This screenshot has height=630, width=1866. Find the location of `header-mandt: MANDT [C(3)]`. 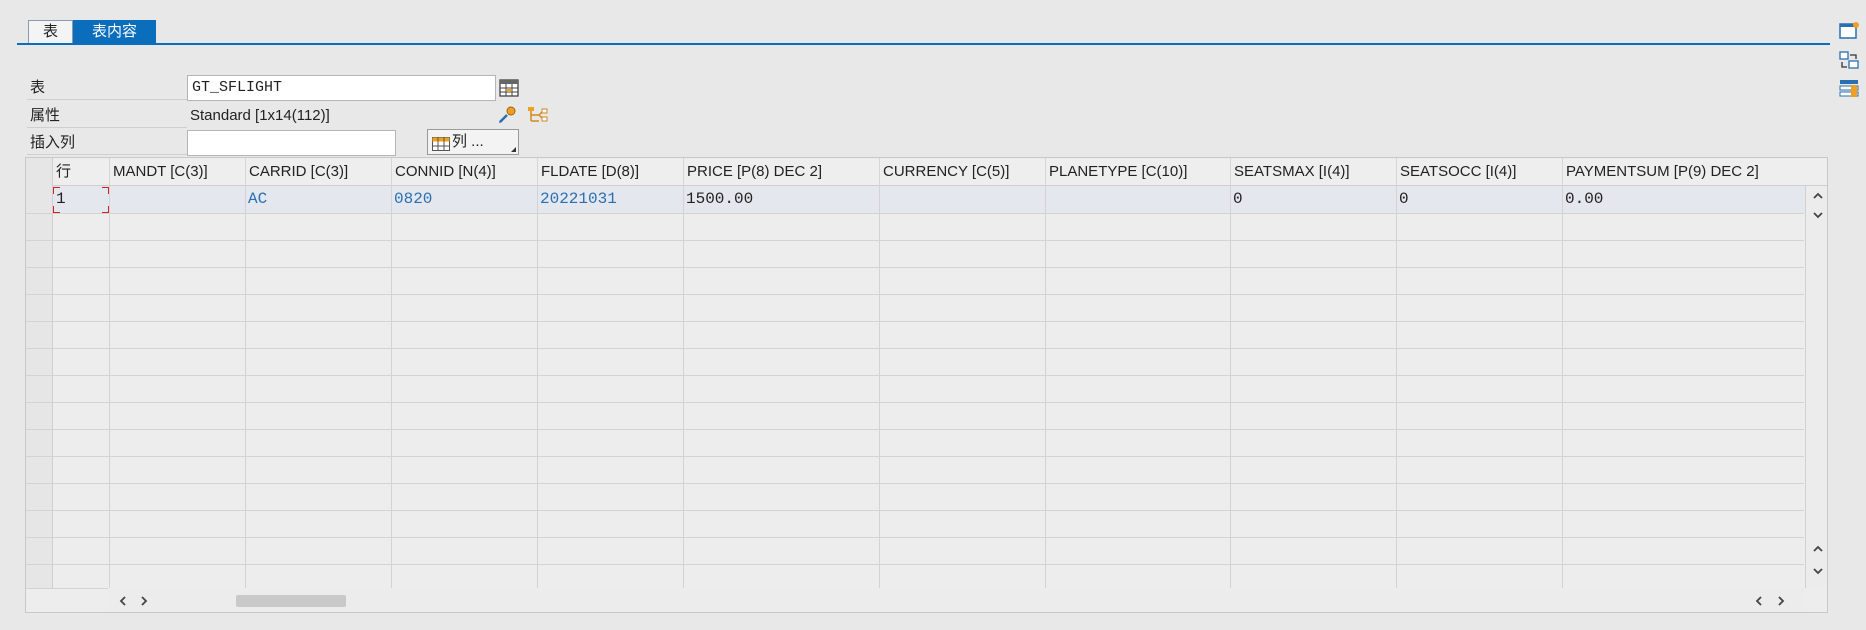

header-mandt: MANDT [C(3)] is located at coordinates (177, 172).